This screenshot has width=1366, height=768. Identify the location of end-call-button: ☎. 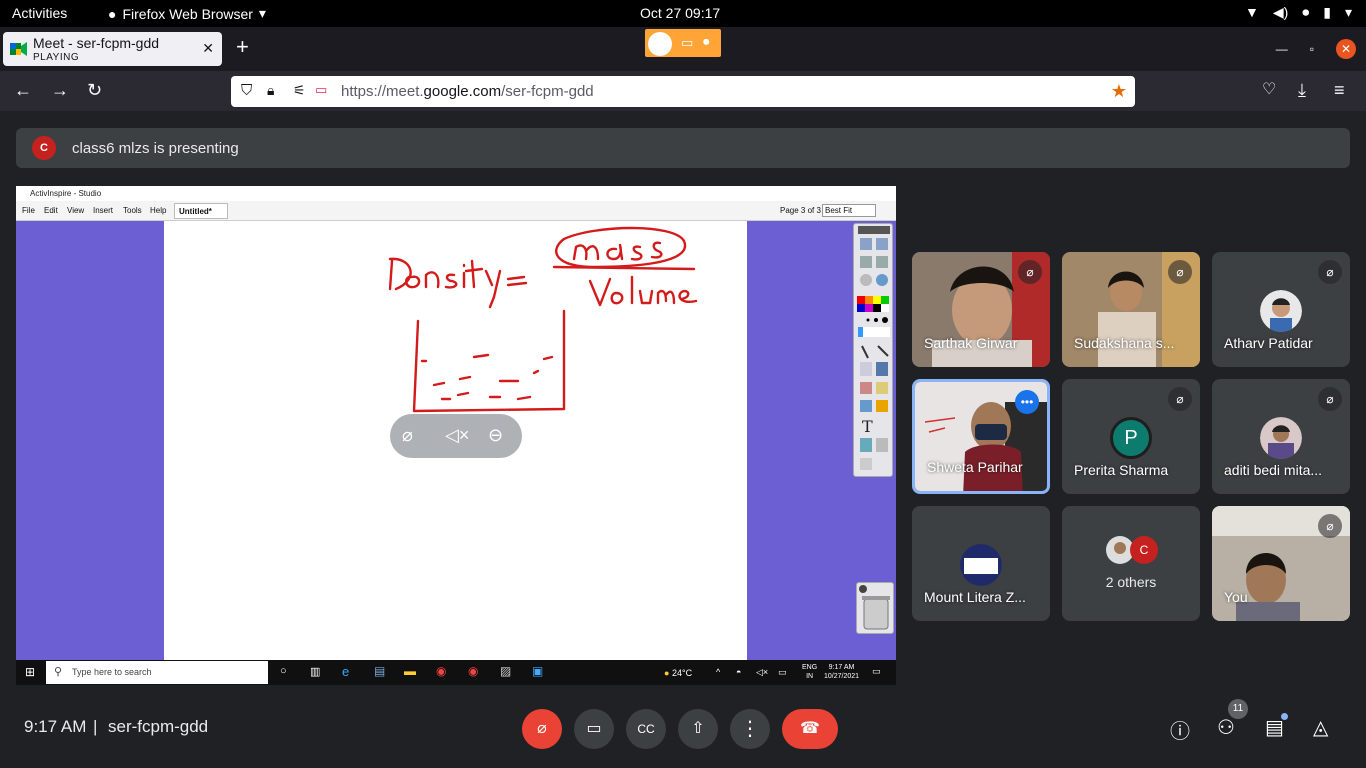
(810, 729).